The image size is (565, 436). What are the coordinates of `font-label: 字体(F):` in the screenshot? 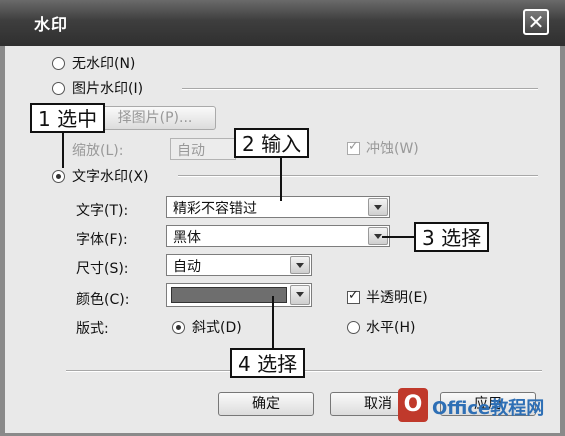 It's located at (102, 240).